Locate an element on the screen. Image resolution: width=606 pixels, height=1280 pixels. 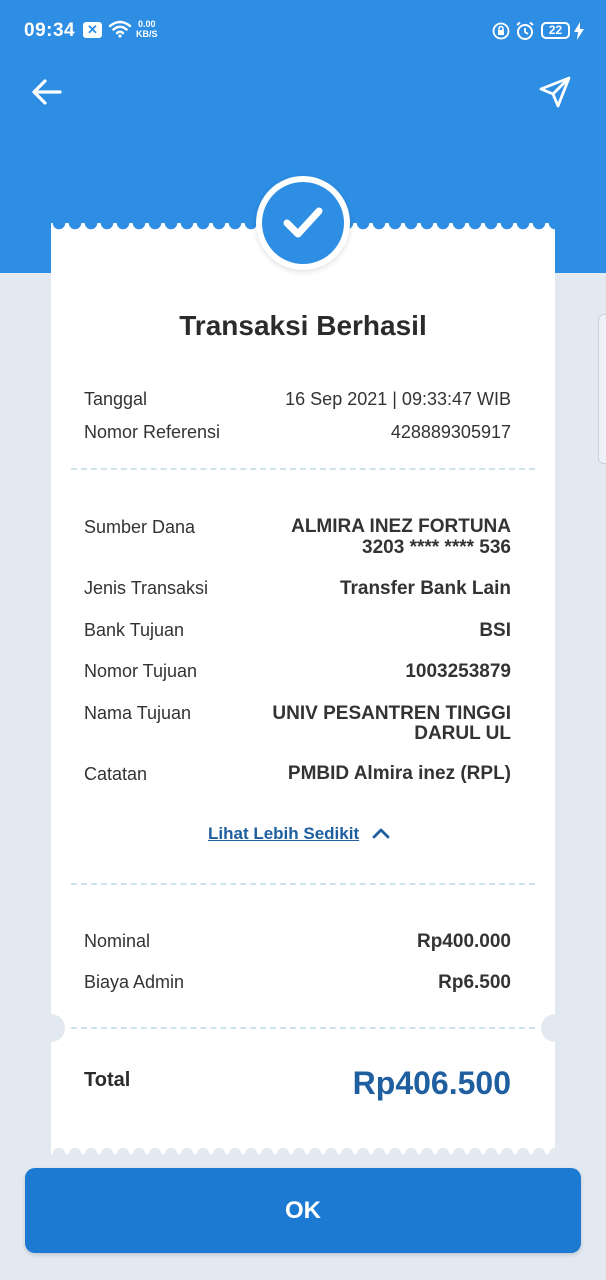
back-button is located at coordinates (47, 92).